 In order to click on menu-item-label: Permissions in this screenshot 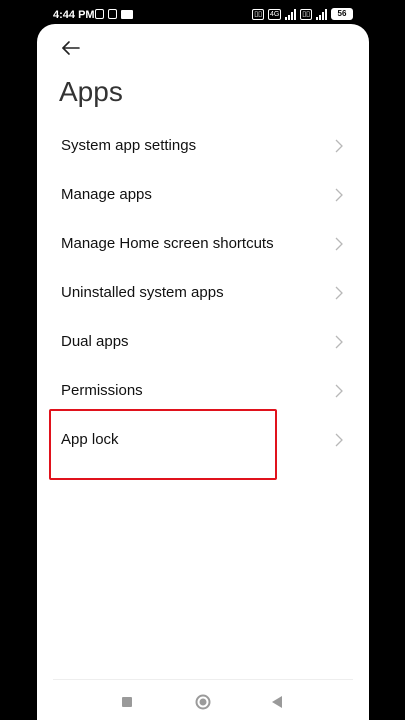, I will do `click(102, 390)`.